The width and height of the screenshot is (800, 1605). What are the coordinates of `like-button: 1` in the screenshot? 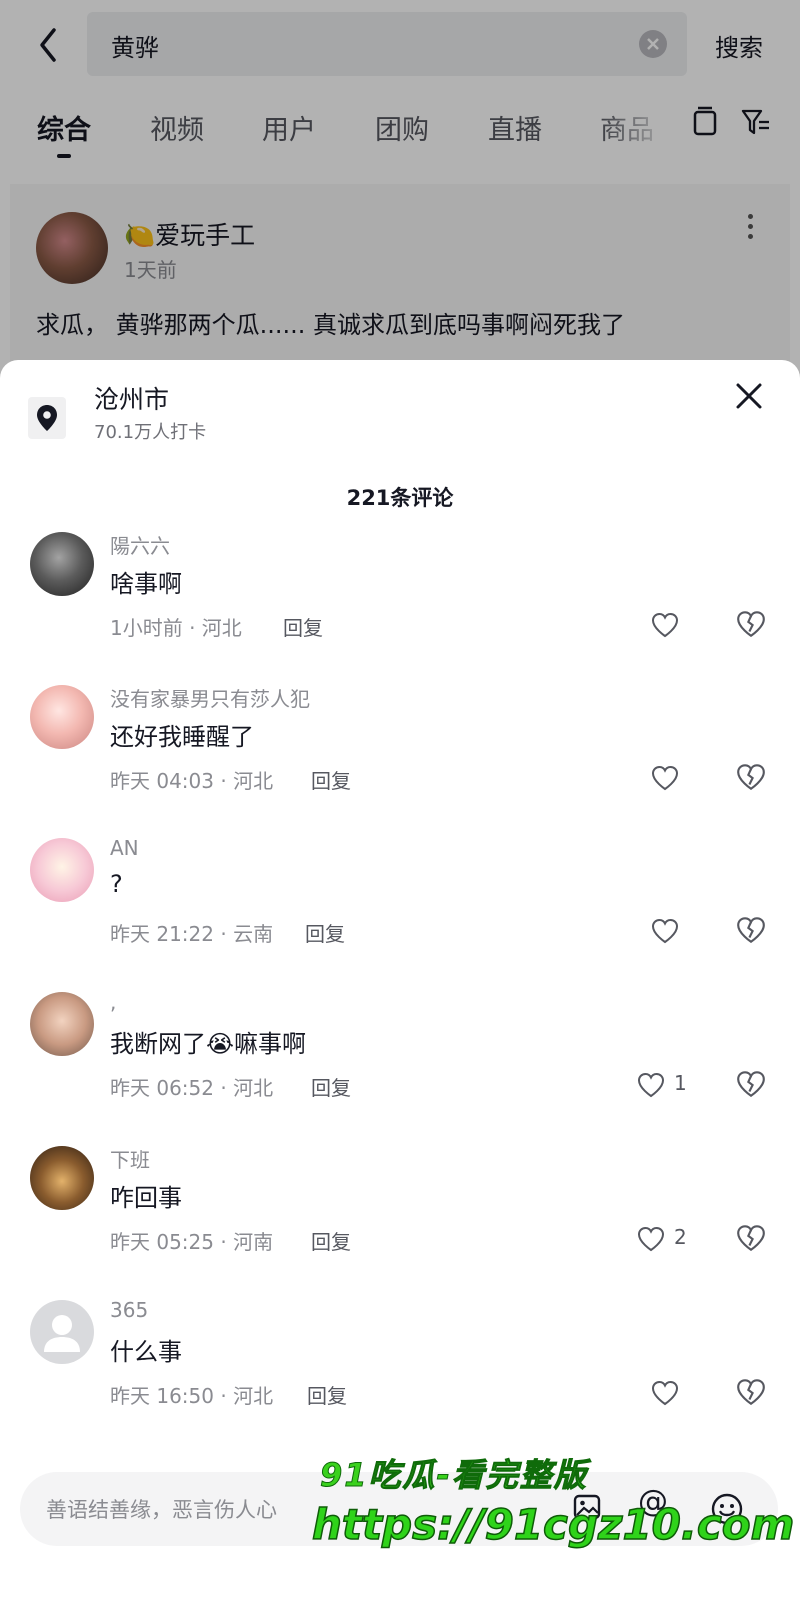 It's located at (676, 1085).